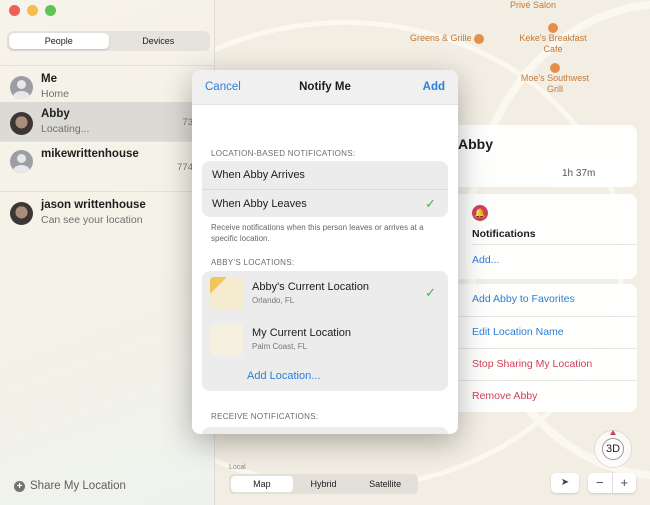 The image size is (650, 505). I want to click on location-name: Abby's Current Location, so click(311, 287).